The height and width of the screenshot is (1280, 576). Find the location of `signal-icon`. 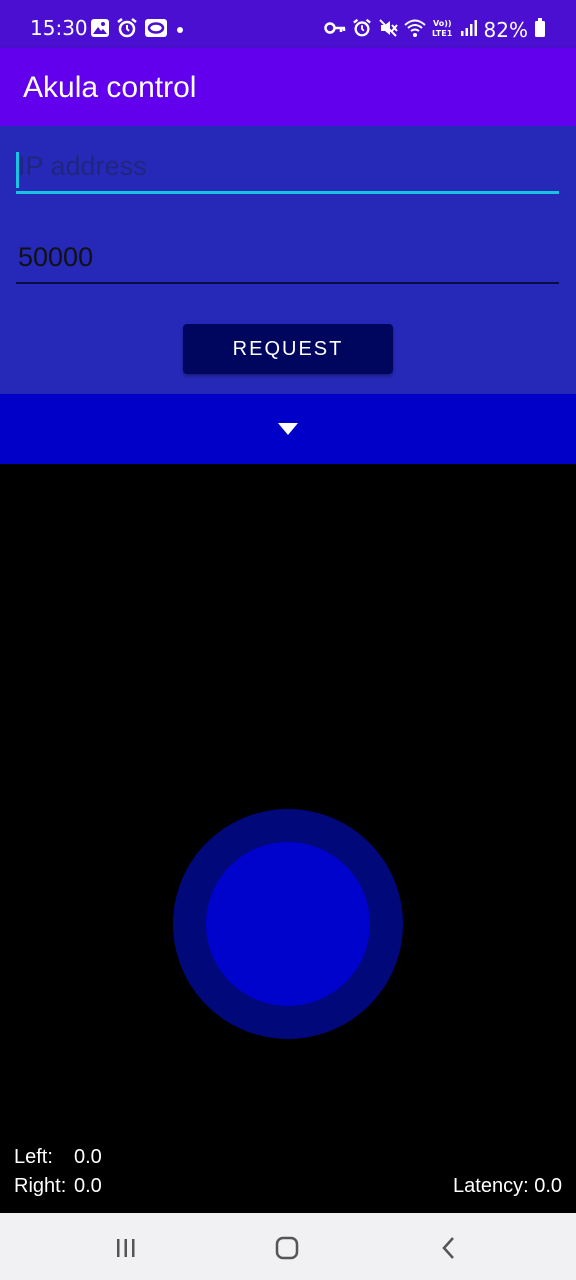

signal-icon is located at coordinates (469, 30).